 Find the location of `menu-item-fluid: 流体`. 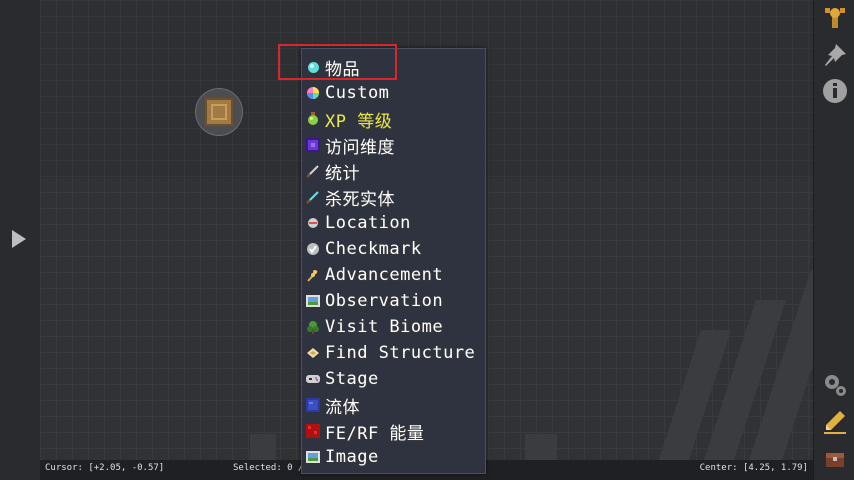

menu-item-fluid: 流体 is located at coordinates (333, 405).